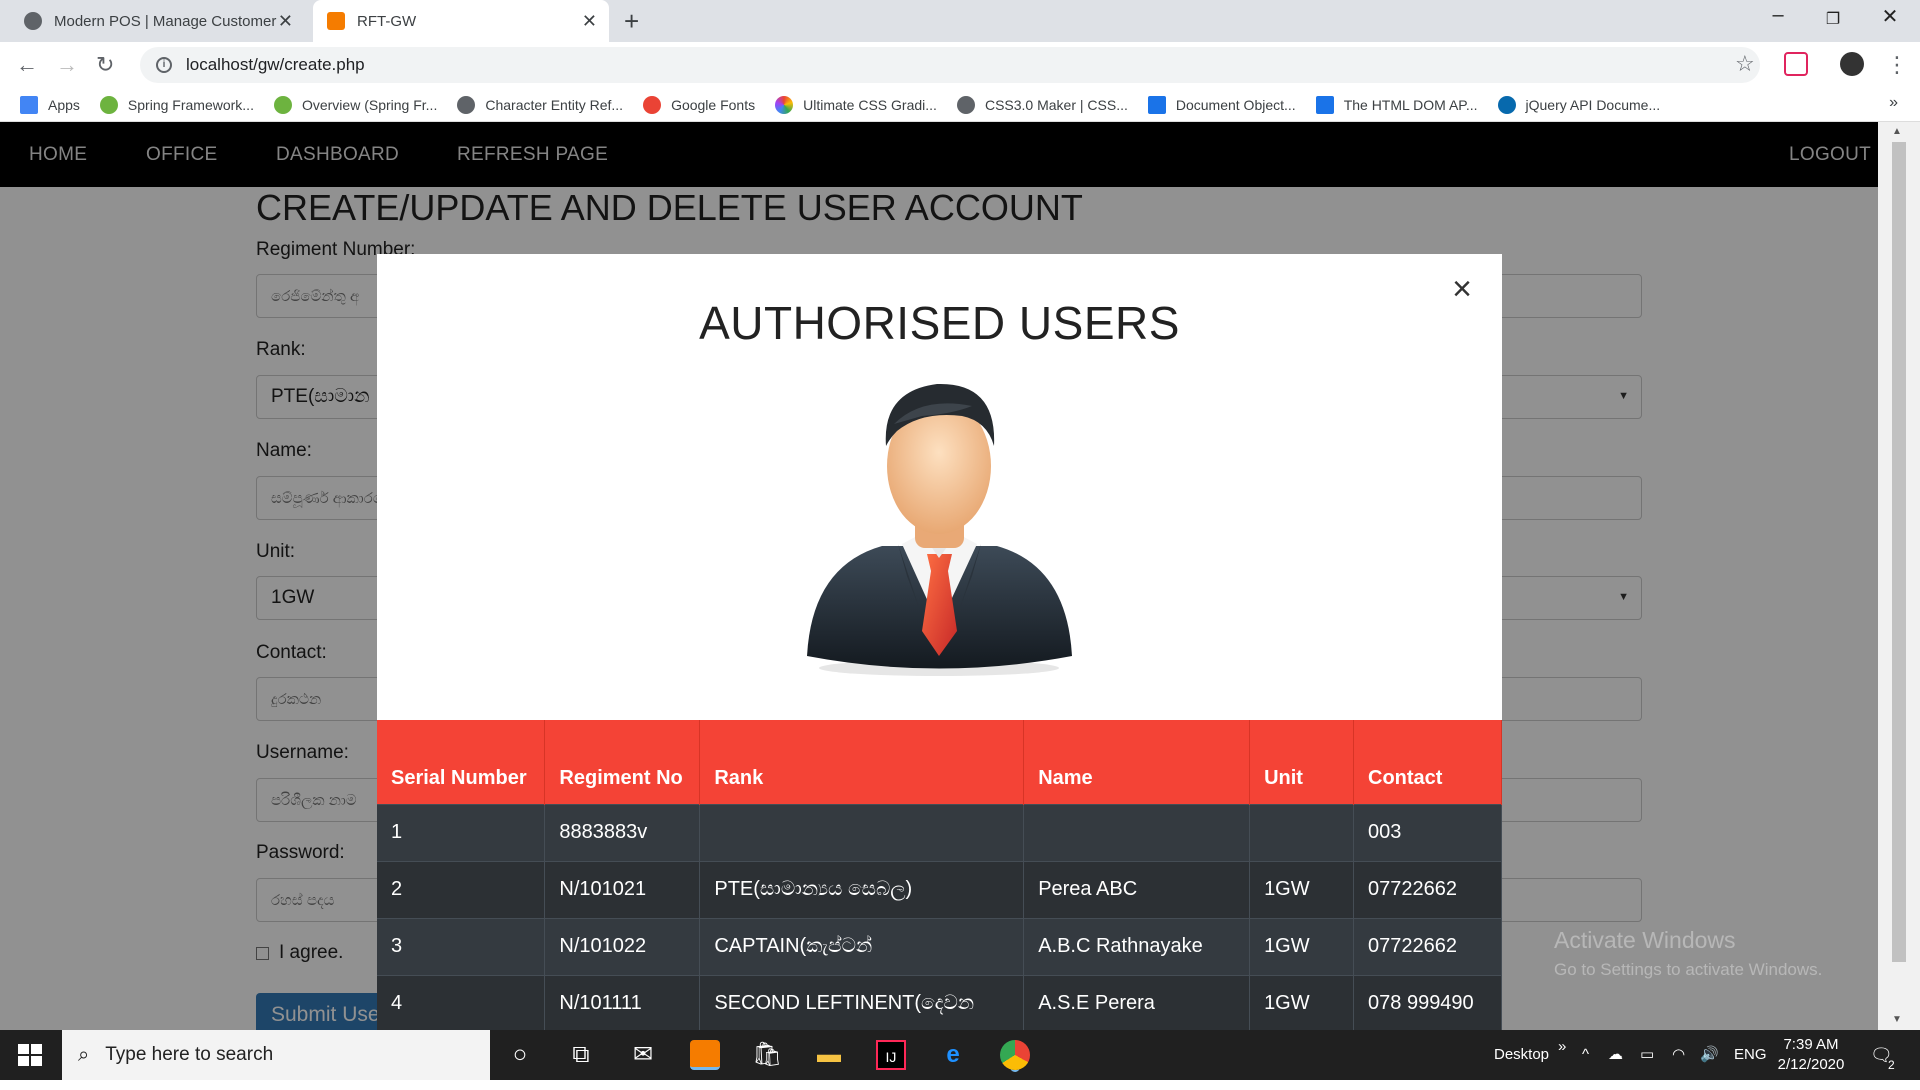 This screenshot has height=1090, width=1920. I want to click on wifi-icon: ◠, so click(1678, 1055).